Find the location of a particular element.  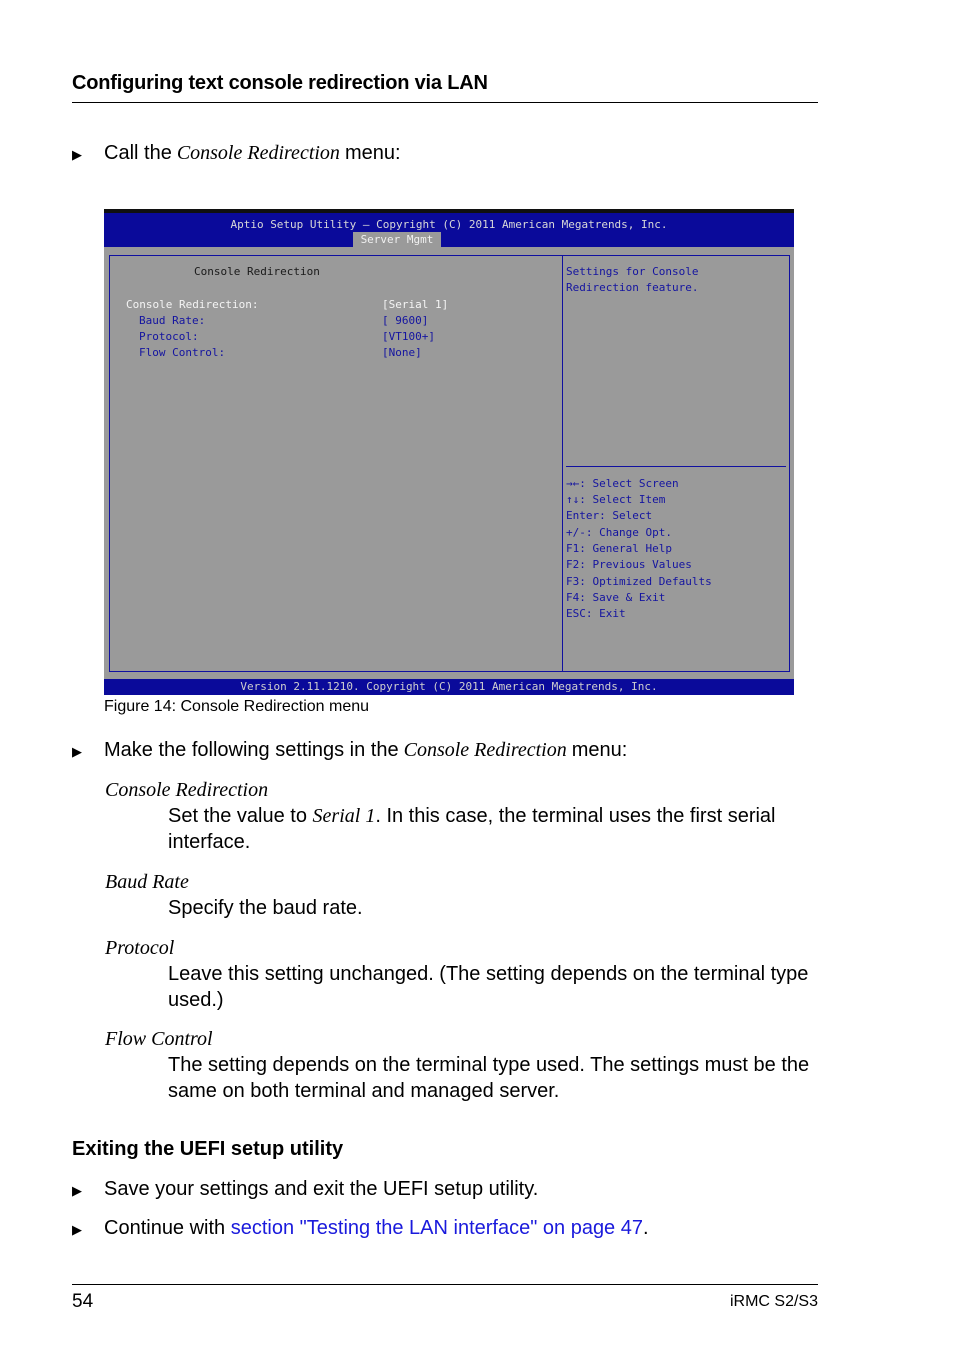

setting-value-protocol: [VT100+] is located at coordinates (408, 337).